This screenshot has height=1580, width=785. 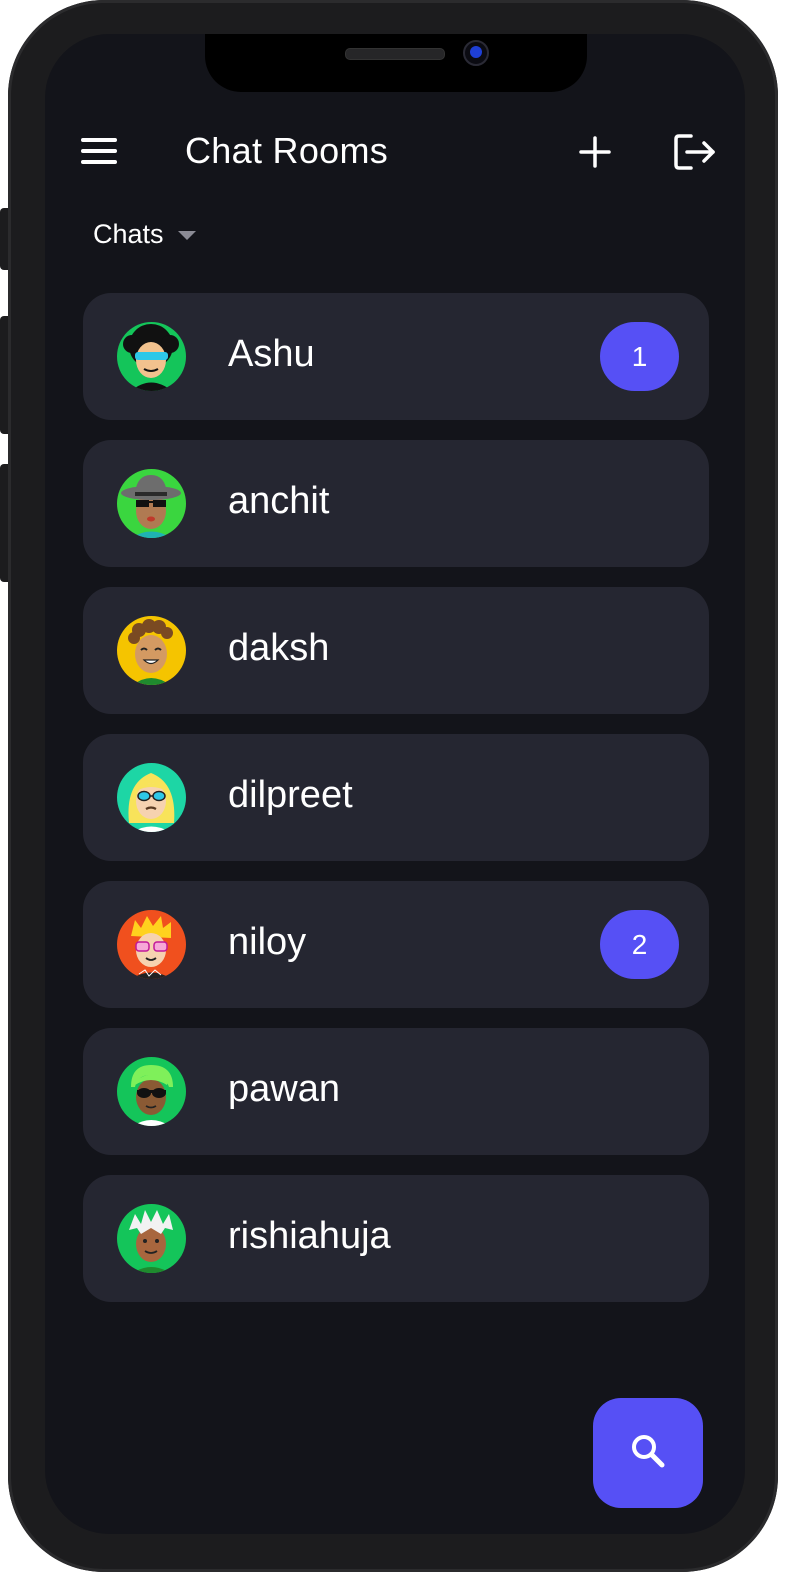 What do you see at coordinates (128, 233) in the screenshot?
I see `dropdown-selected-label: Chats` at bounding box center [128, 233].